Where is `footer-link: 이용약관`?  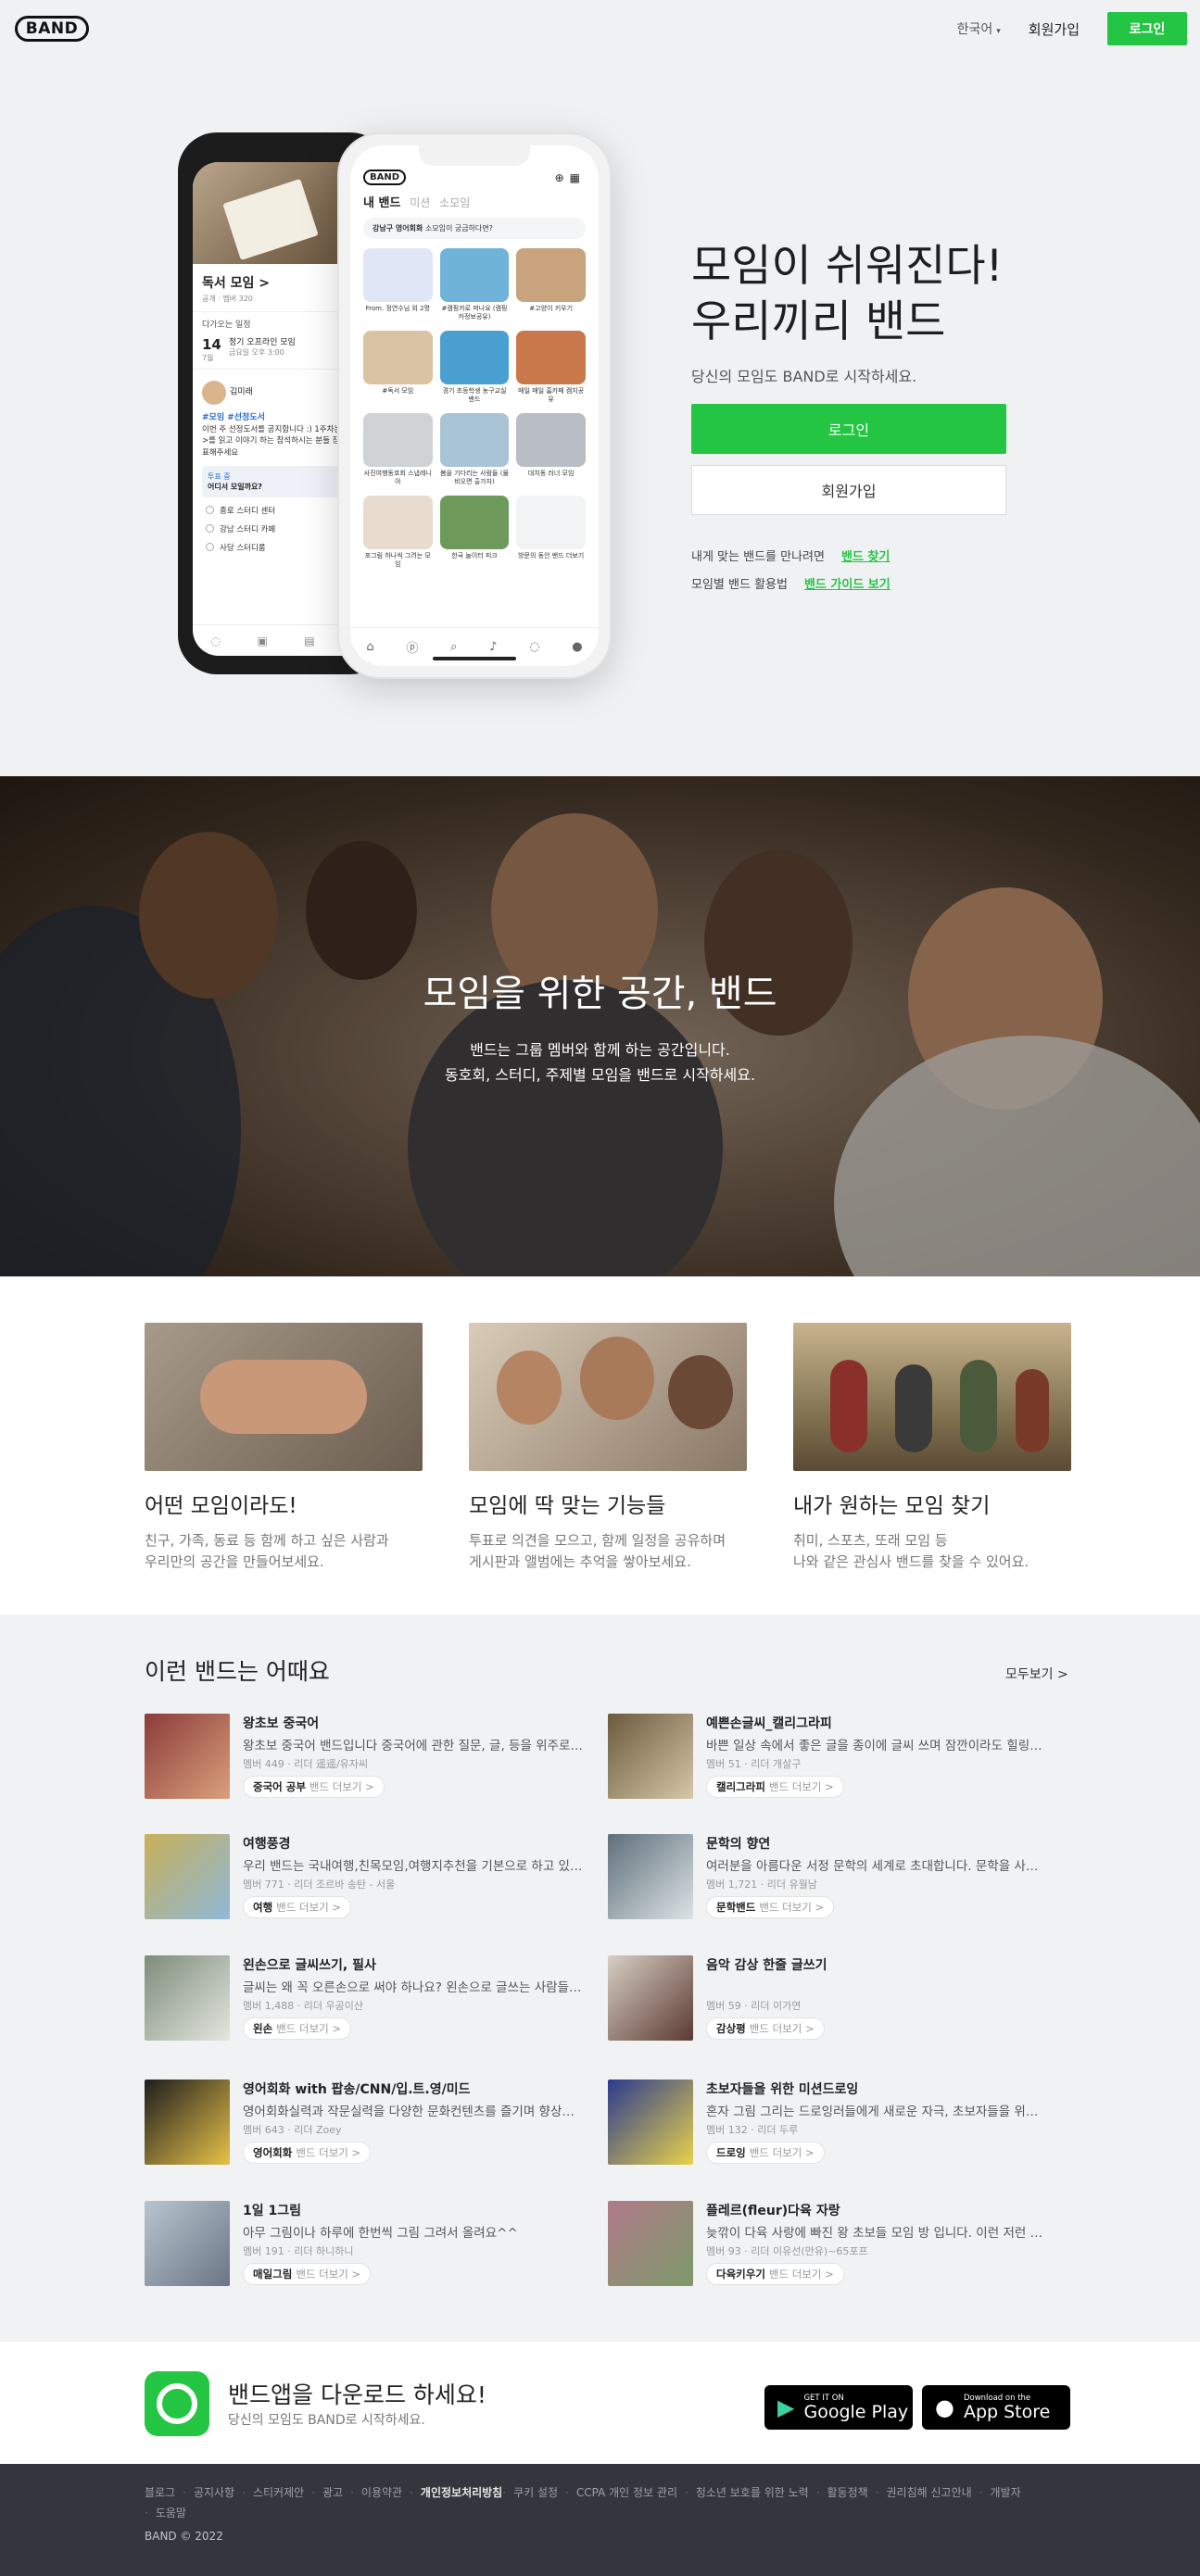
footer-link: 이용약관 is located at coordinates (381, 2492).